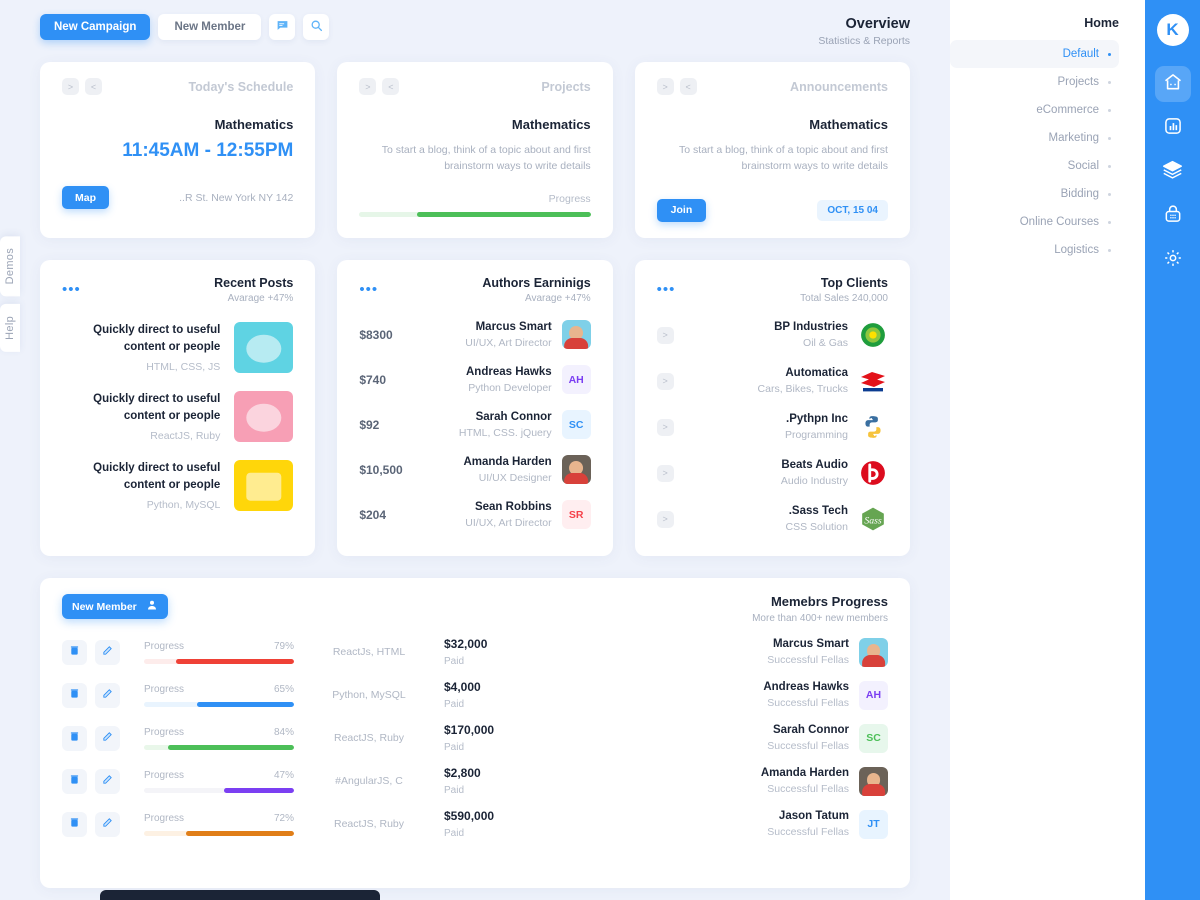 The height and width of the screenshot is (900, 1200). Describe the element at coordinates (1034, 222) in the screenshot. I see `right-menu-item-online-courses: Online Courses` at that location.